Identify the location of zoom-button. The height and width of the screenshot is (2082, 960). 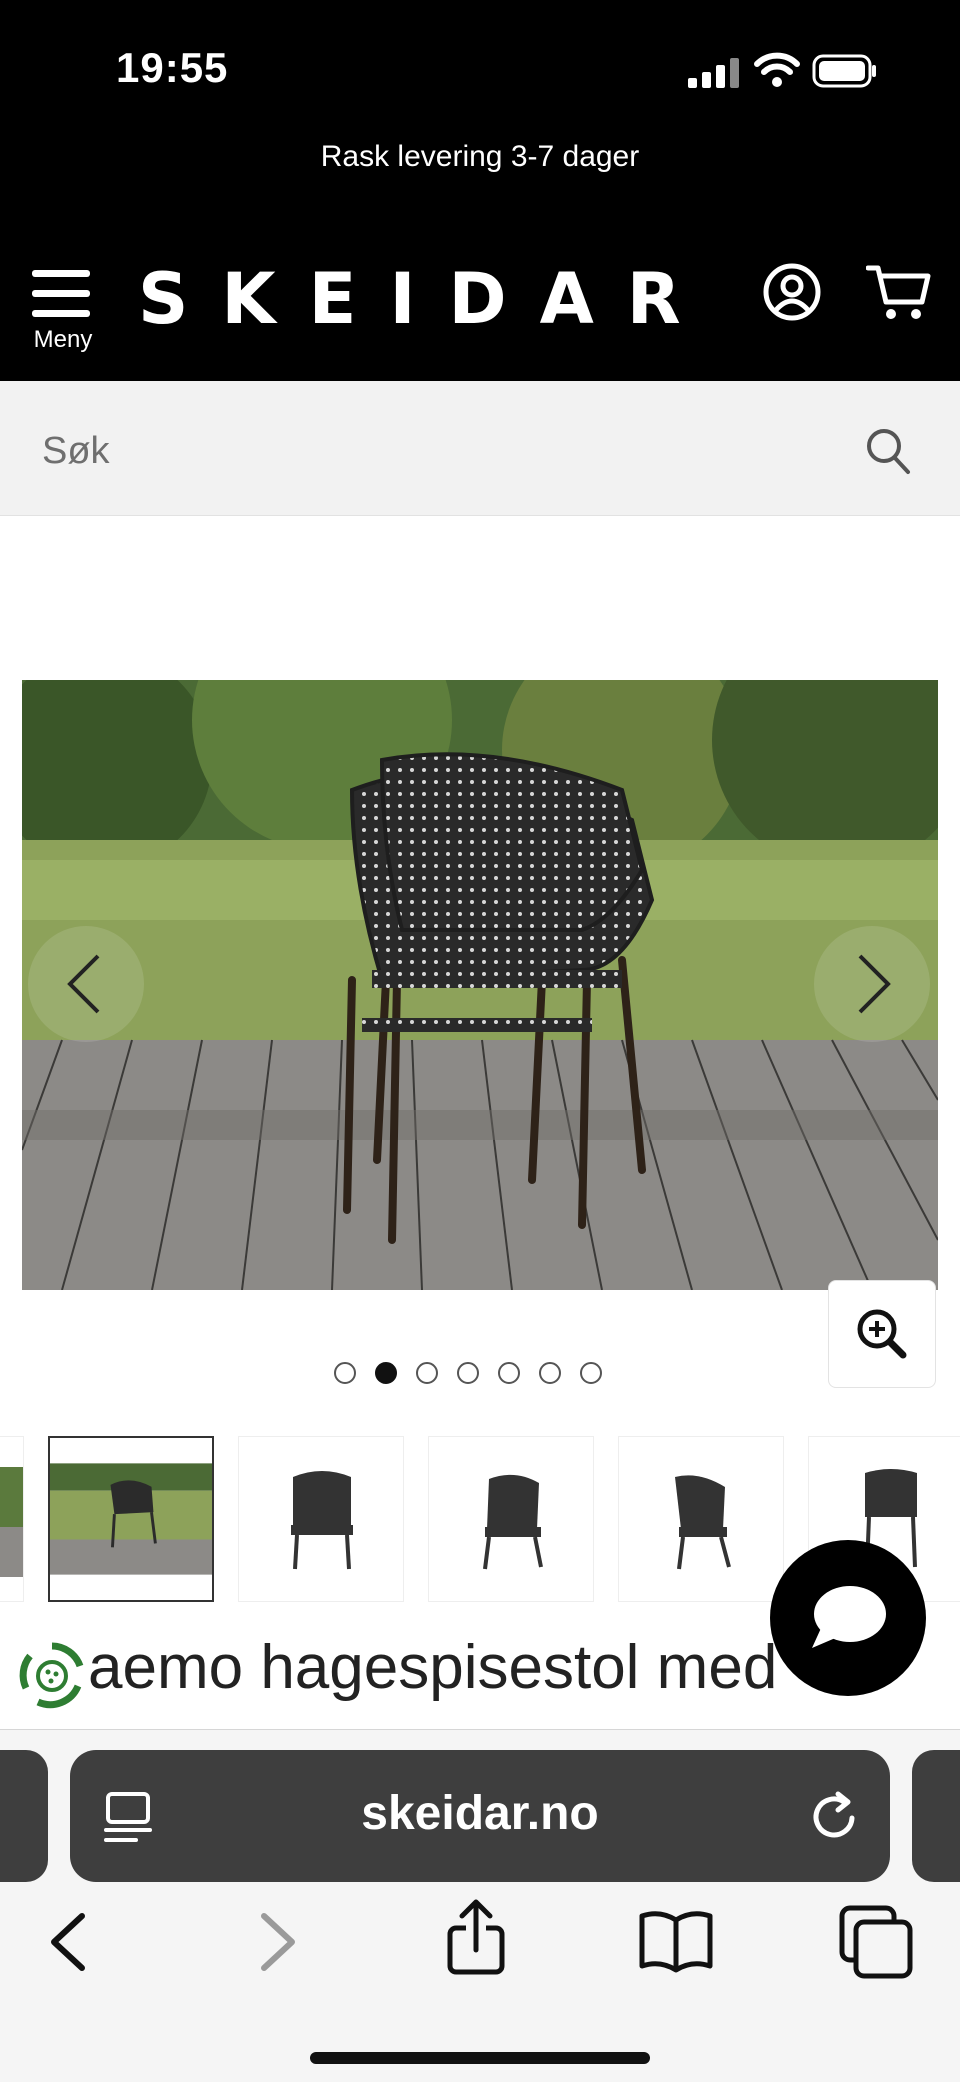
(882, 1334).